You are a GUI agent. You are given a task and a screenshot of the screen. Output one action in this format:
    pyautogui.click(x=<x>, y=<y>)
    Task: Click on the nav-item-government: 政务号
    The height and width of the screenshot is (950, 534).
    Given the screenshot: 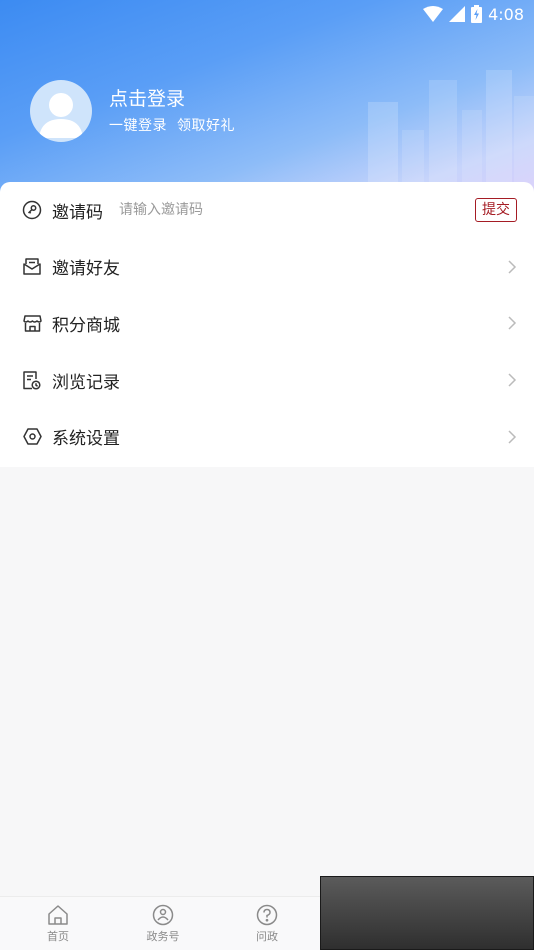 What is the action you would take?
    pyautogui.click(x=163, y=924)
    